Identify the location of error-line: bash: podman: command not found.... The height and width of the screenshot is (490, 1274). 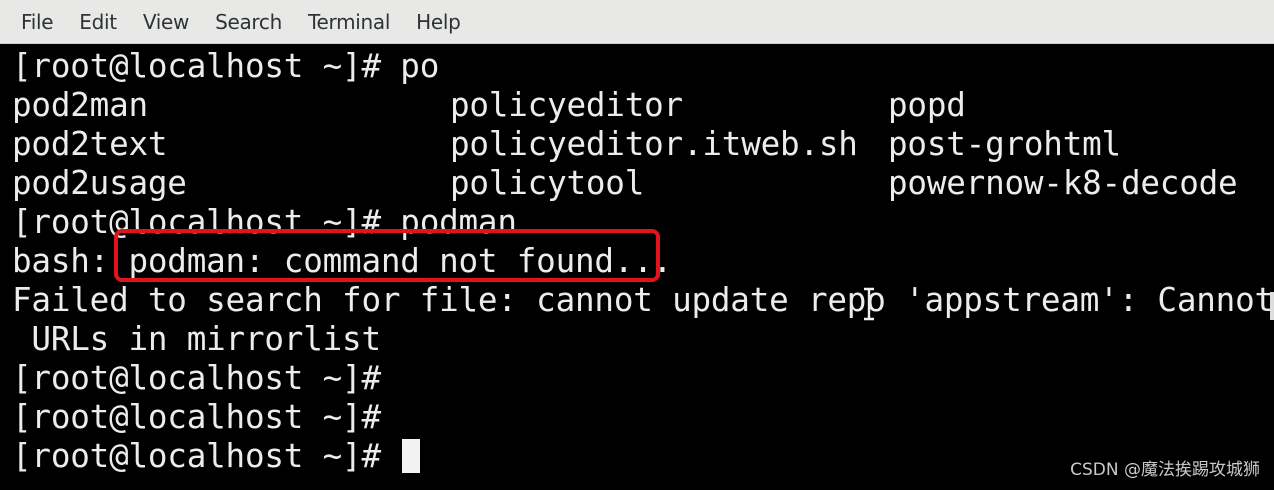
(342, 261).